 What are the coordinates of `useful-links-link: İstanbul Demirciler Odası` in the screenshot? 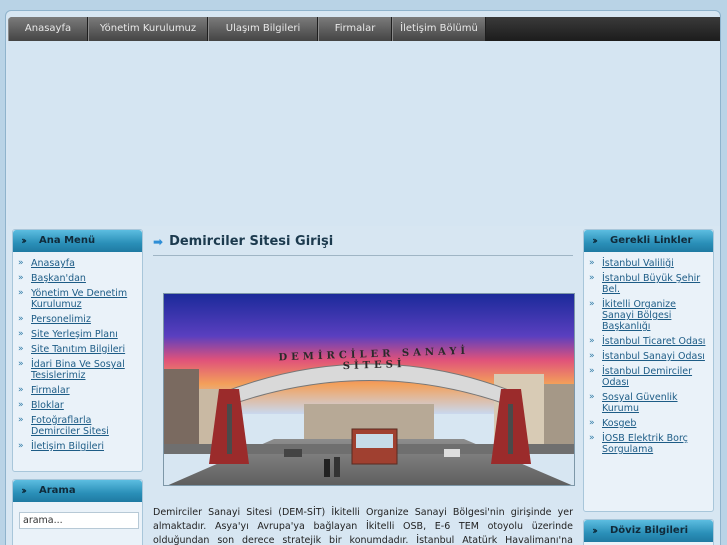 It's located at (655, 377).